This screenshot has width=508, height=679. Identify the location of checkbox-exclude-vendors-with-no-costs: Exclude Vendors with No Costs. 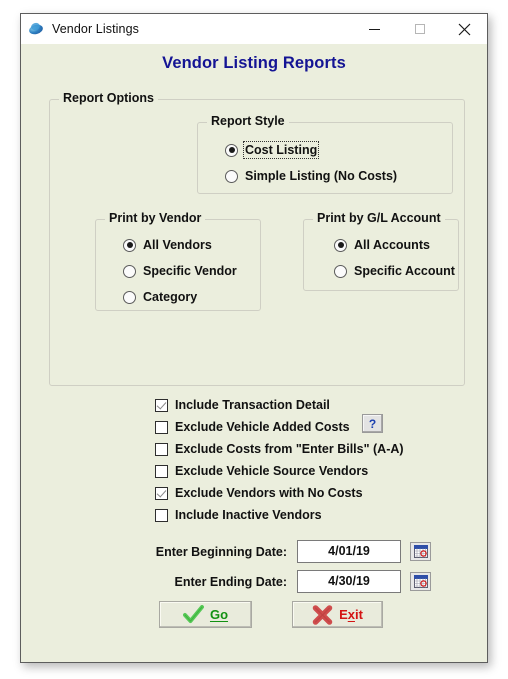
(279, 493).